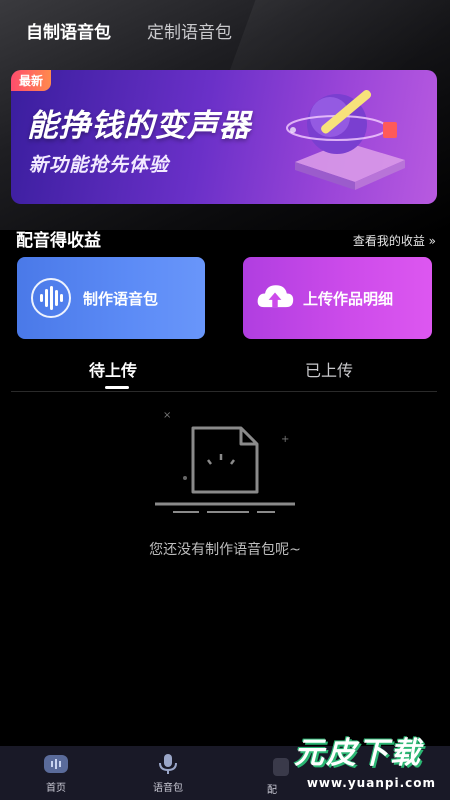 The width and height of the screenshot is (450, 800). I want to click on new-badge: 最新, so click(31, 80).